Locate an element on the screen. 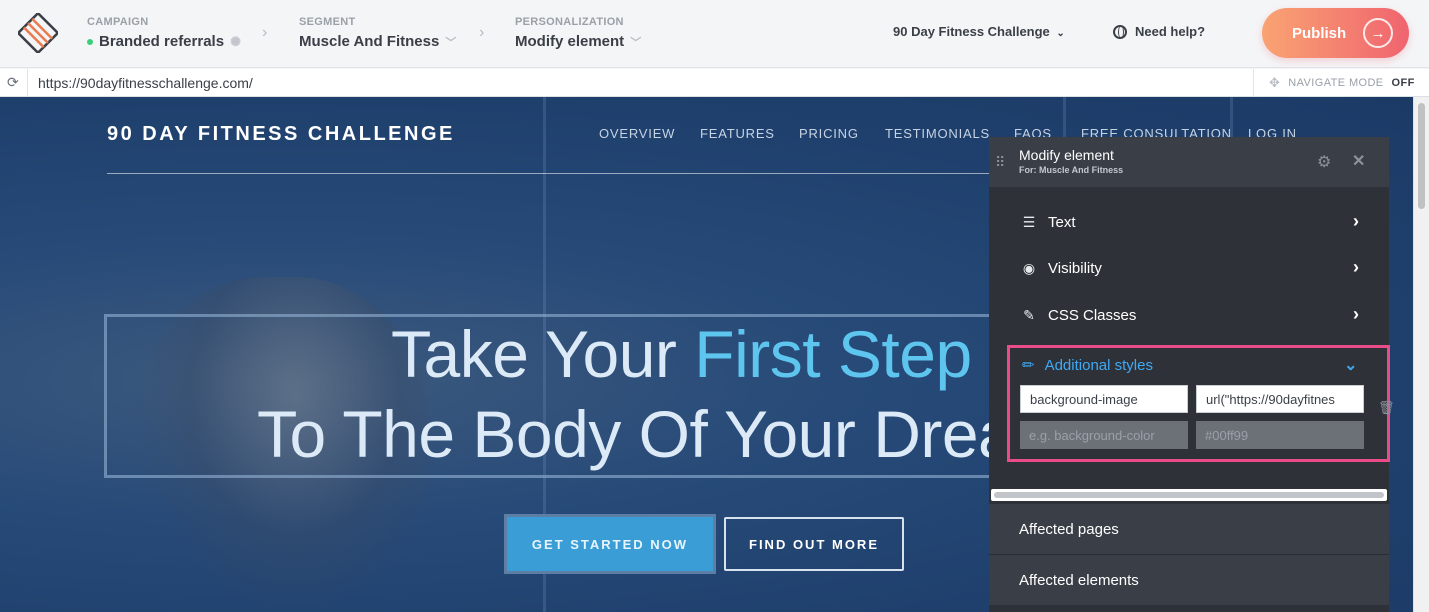  css-property-field-empty: e.g. background-color is located at coordinates (1104, 435).